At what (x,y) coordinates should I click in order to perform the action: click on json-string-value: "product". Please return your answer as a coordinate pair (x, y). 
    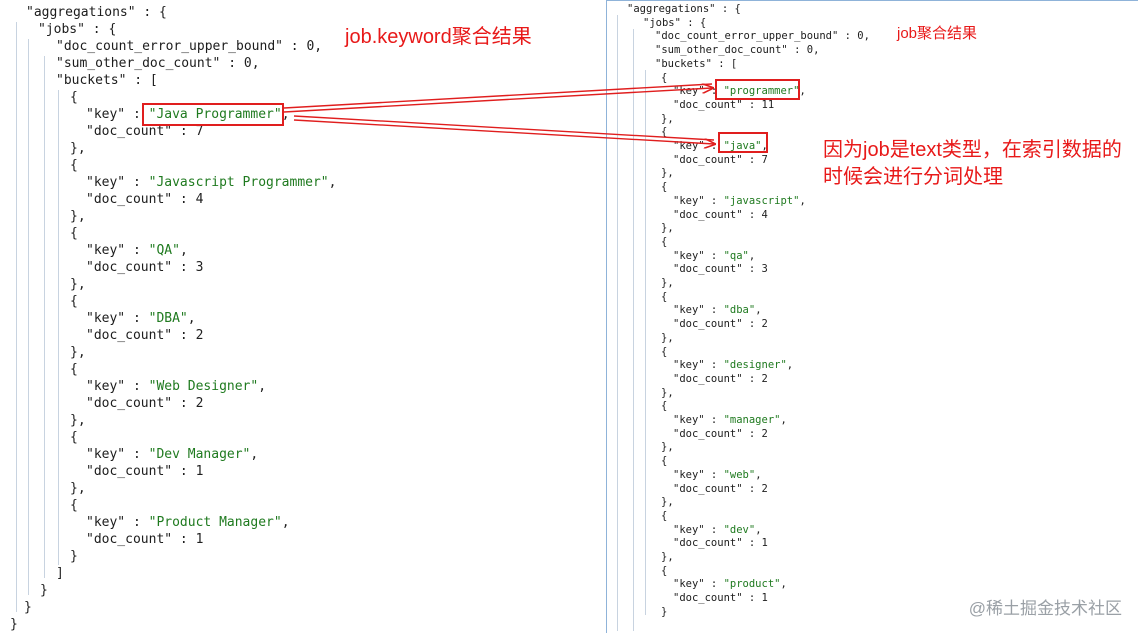
    Looking at the image, I should click on (752, 584).